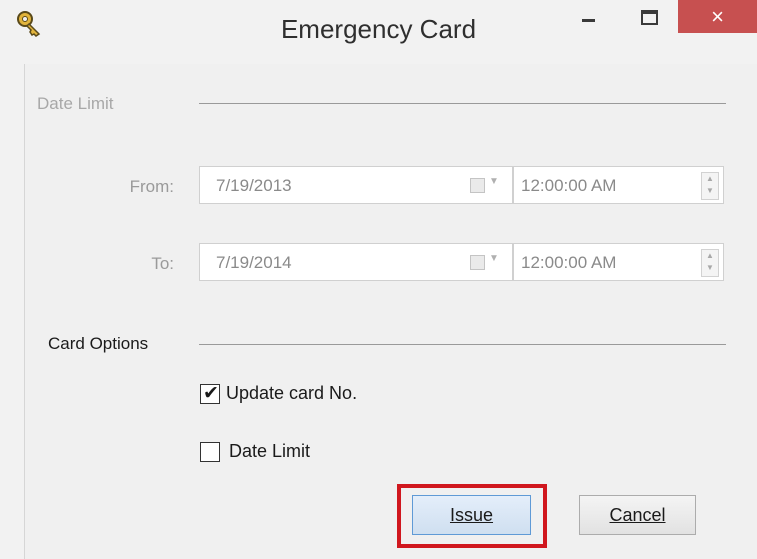 The width and height of the screenshot is (757, 559). What do you see at coordinates (291, 393) in the screenshot?
I see `update-card-no-label: Update card No.` at bounding box center [291, 393].